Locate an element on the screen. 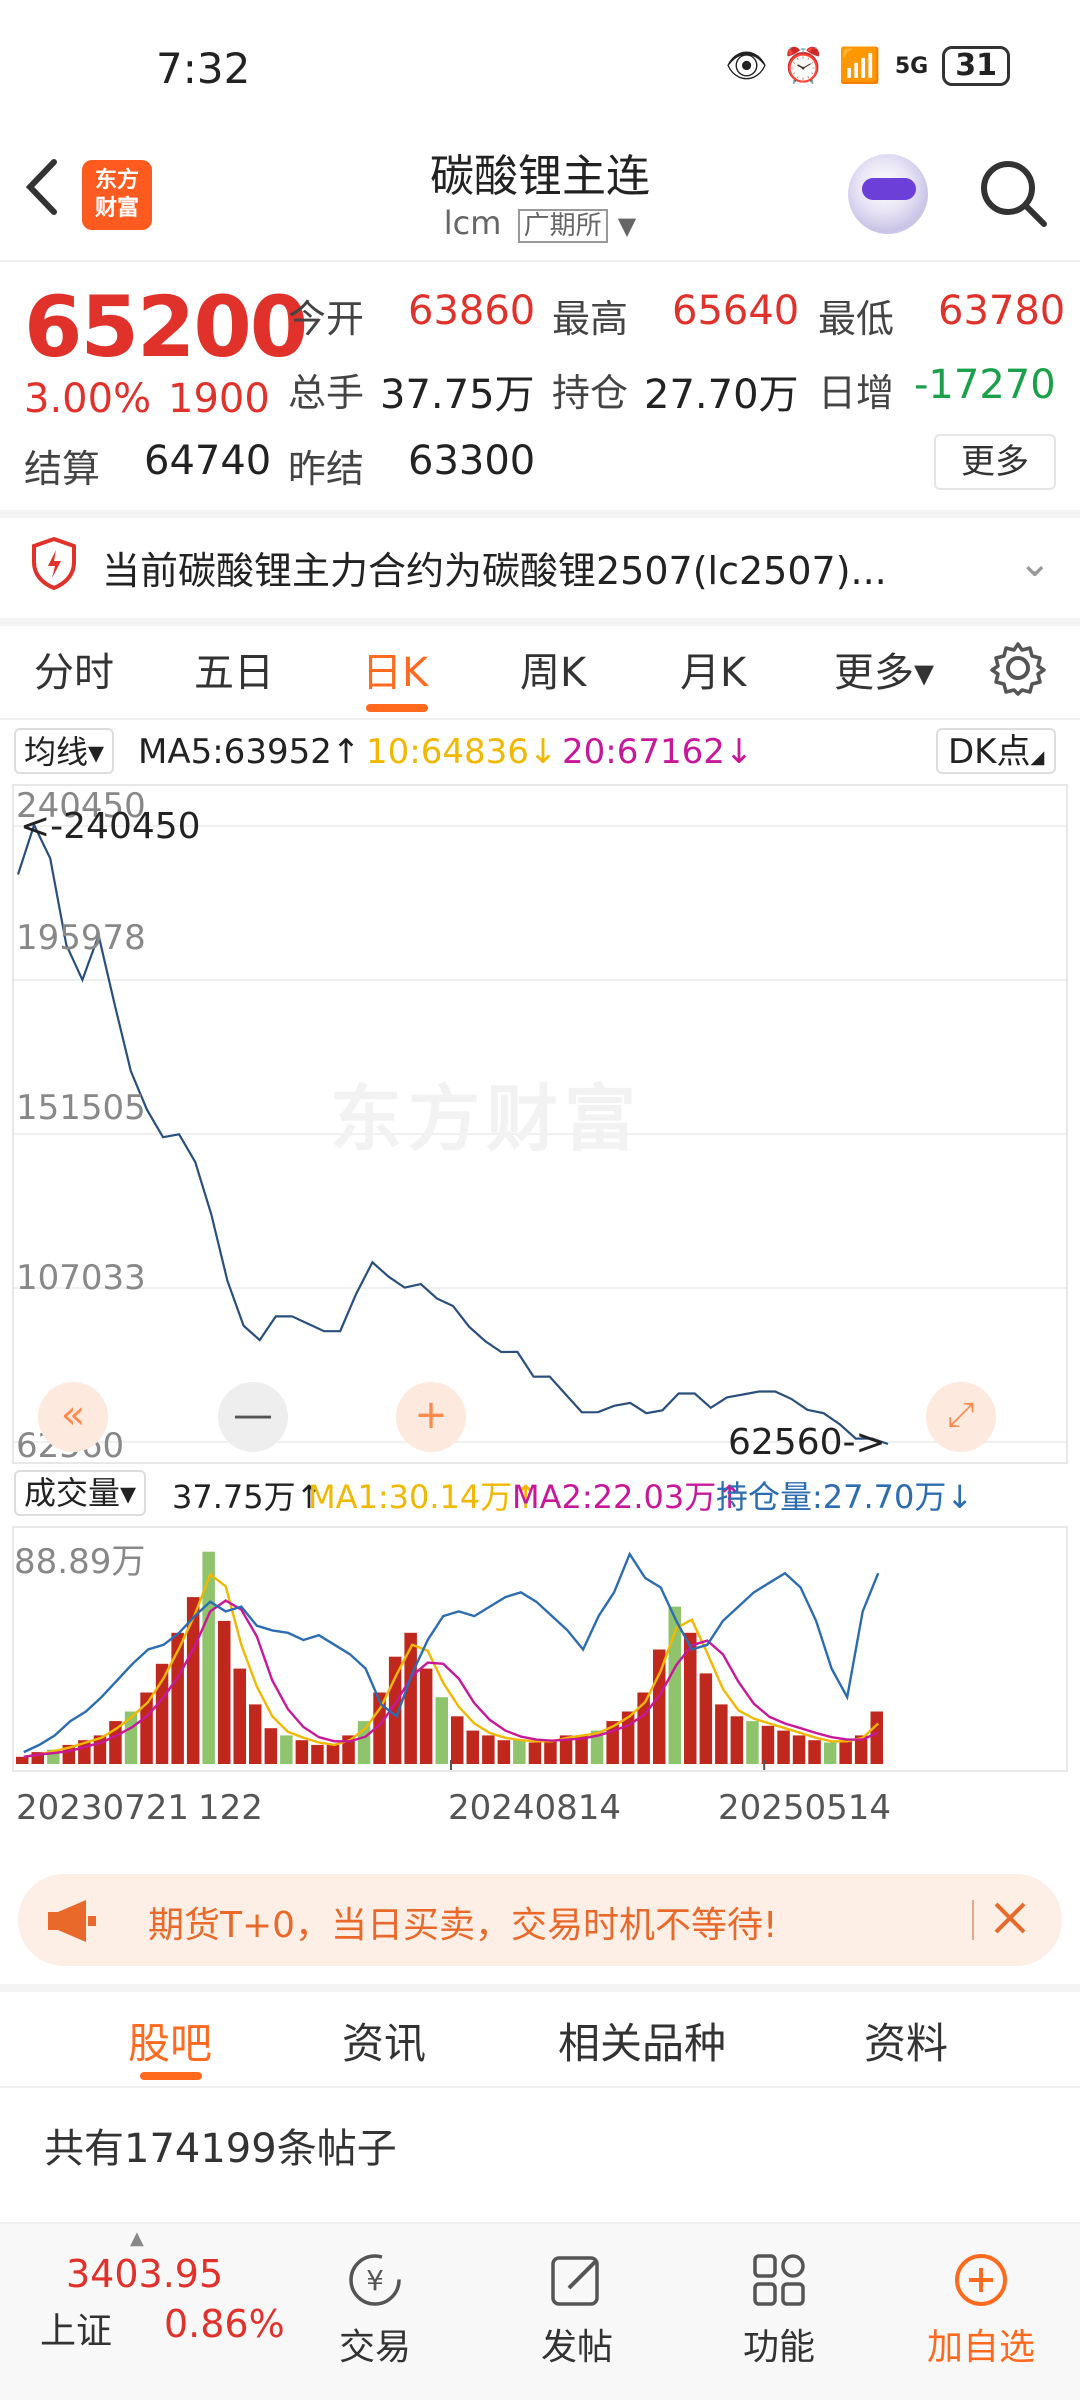 The width and height of the screenshot is (1080, 2400). bottom-tab-indicator is located at coordinates (171, 2076).